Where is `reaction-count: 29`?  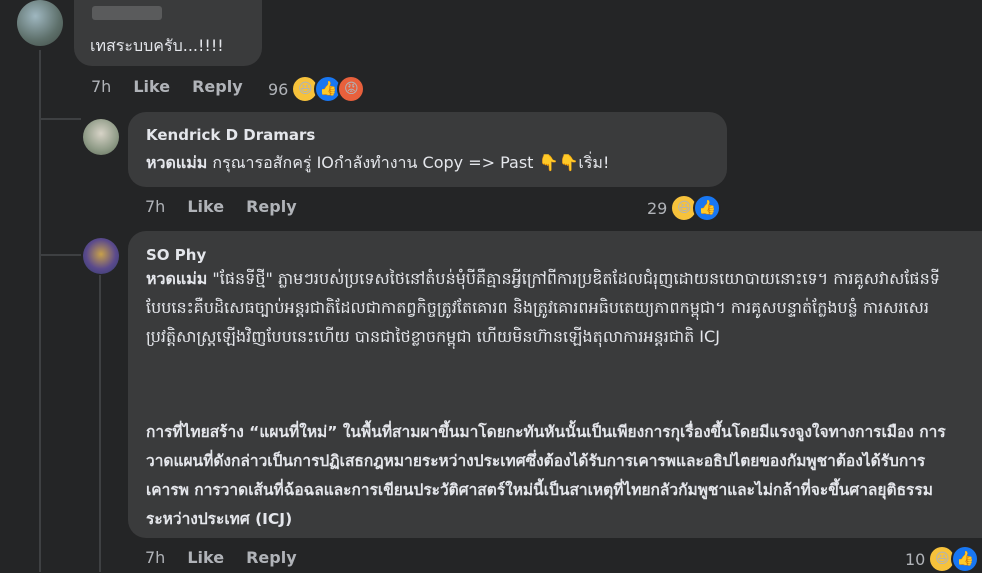 reaction-count: 29 is located at coordinates (657, 208).